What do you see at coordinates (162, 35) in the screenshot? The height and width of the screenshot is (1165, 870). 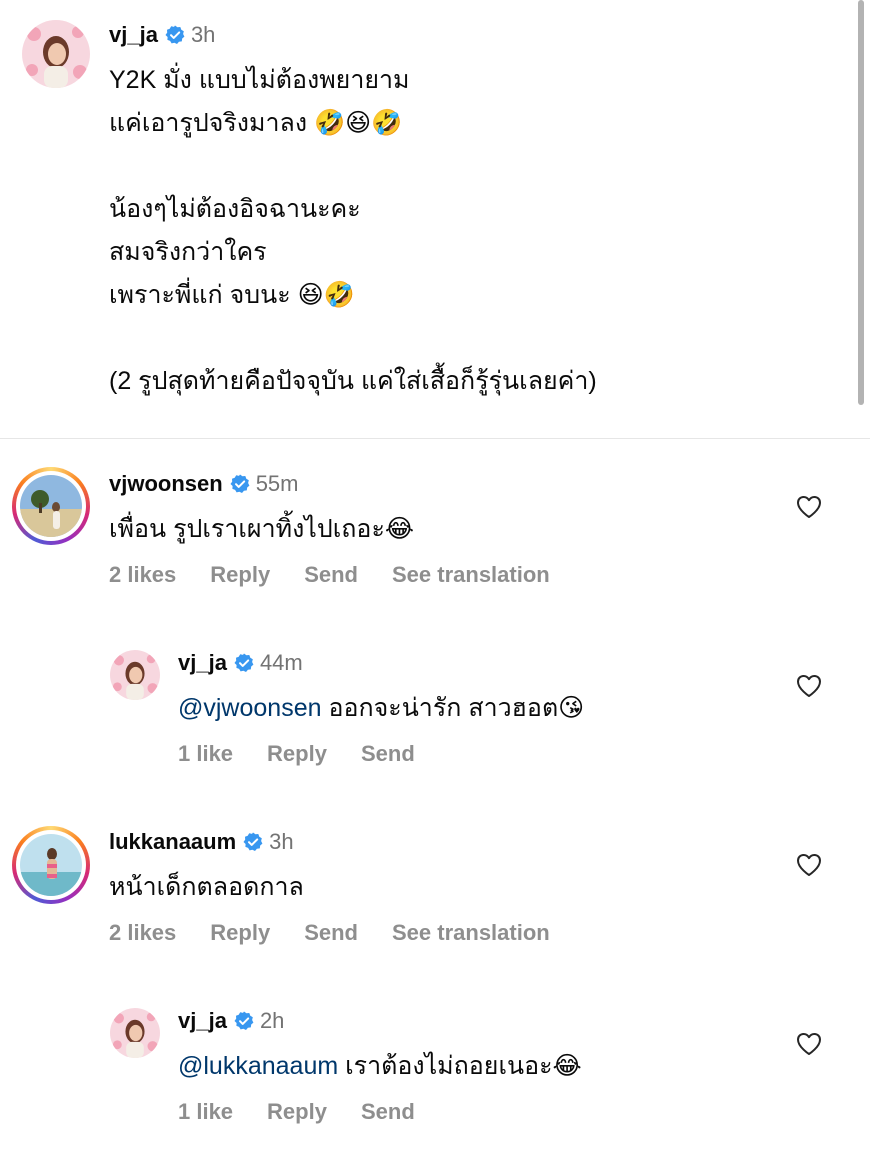 I see `caption-header: vj_ja 3h` at bounding box center [162, 35].